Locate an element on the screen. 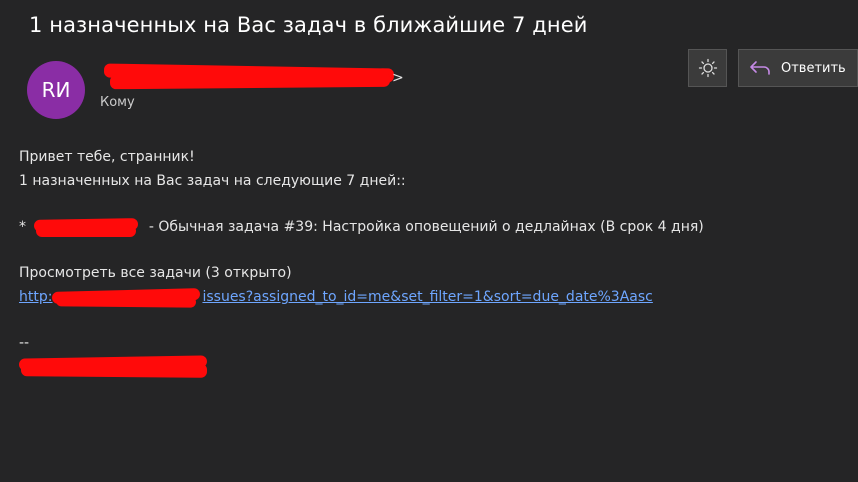 The height and width of the screenshot is (482, 858). signature-redacted is located at coordinates (428, 367).